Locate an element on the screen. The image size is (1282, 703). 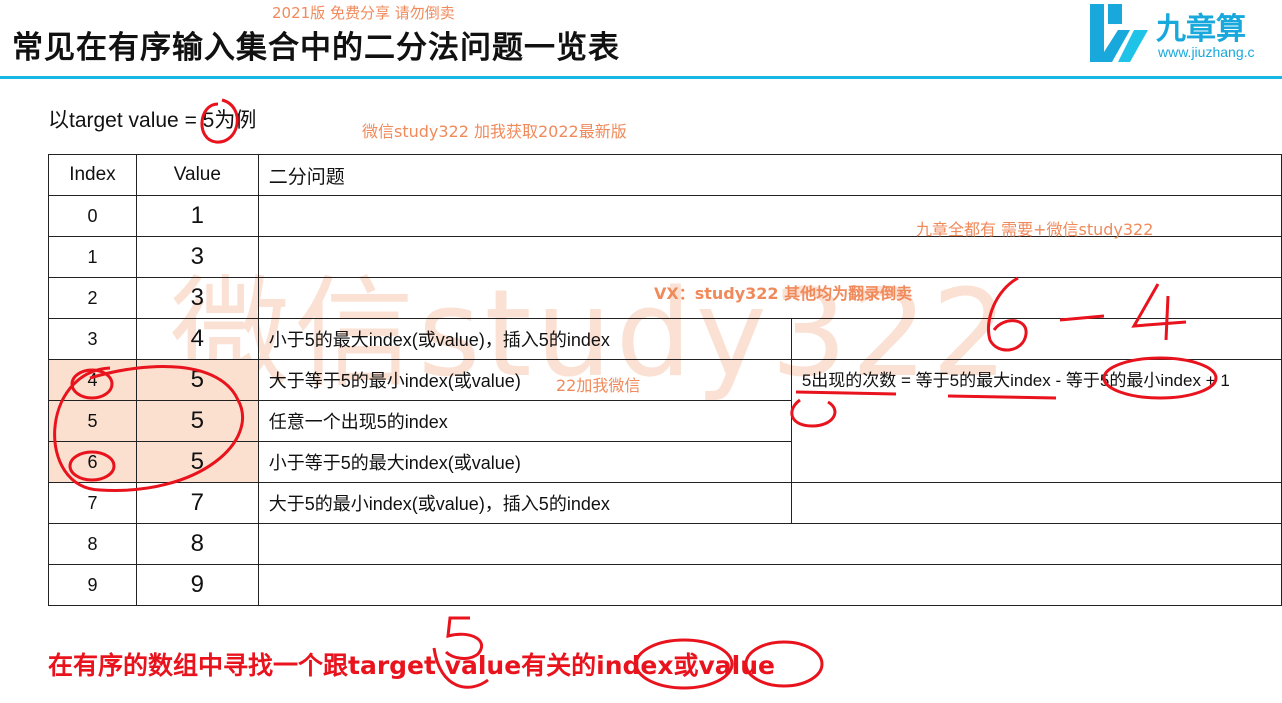
watermark-mid: 22加我微信 is located at coordinates (598, 385).